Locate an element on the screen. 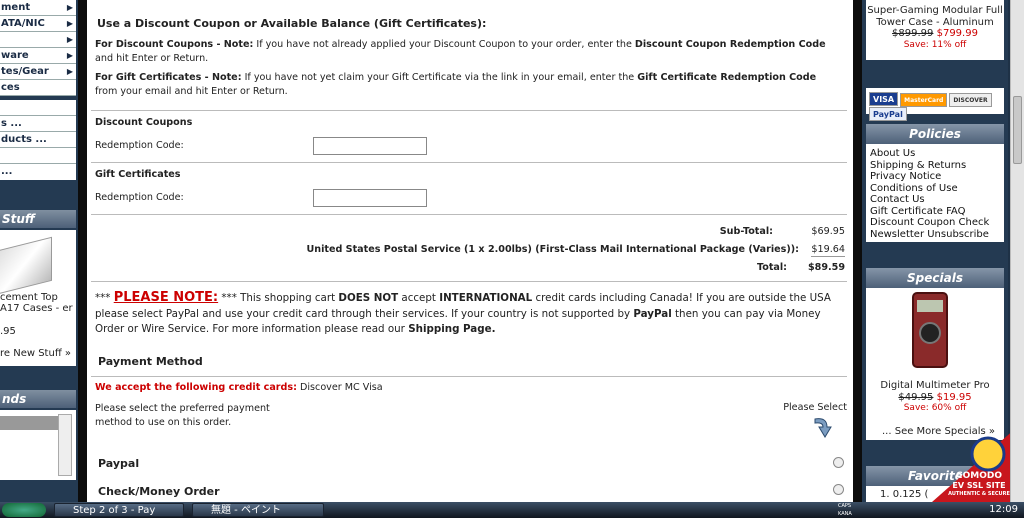 This screenshot has width=1024, height=518. total-label: Total: is located at coordinates (771, 267).